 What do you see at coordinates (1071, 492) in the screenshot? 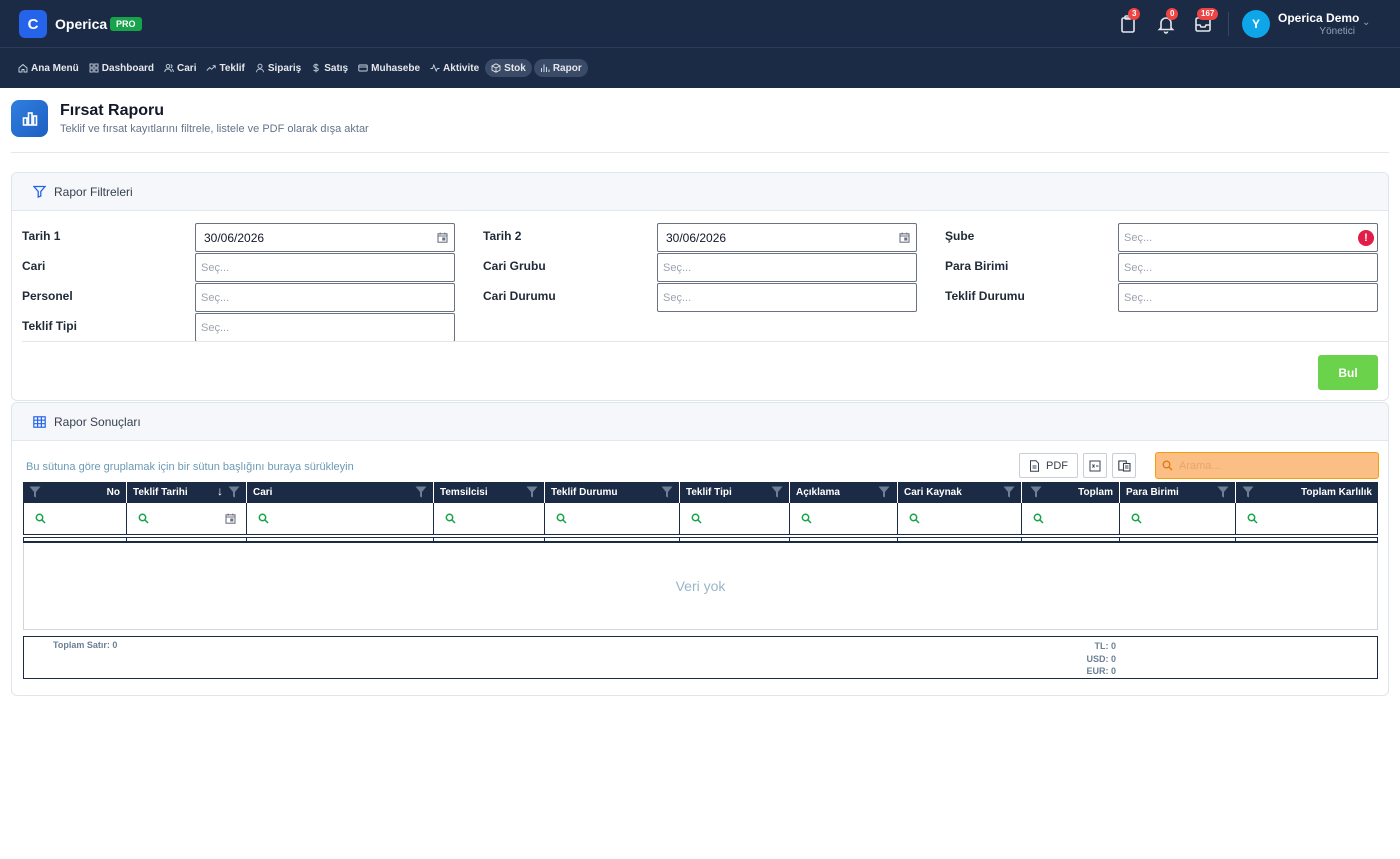
I see `column-header-total: Toplam` at bounding box center [1071, 492].